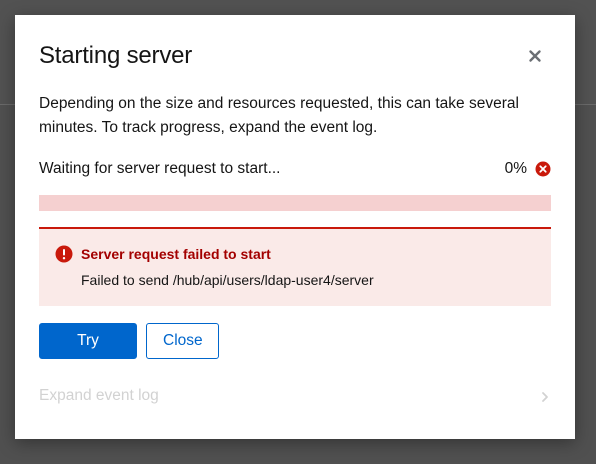  Describe the element at coordinates (545, 396) in the screenshot. I see `chevron-right-icon` at that location.